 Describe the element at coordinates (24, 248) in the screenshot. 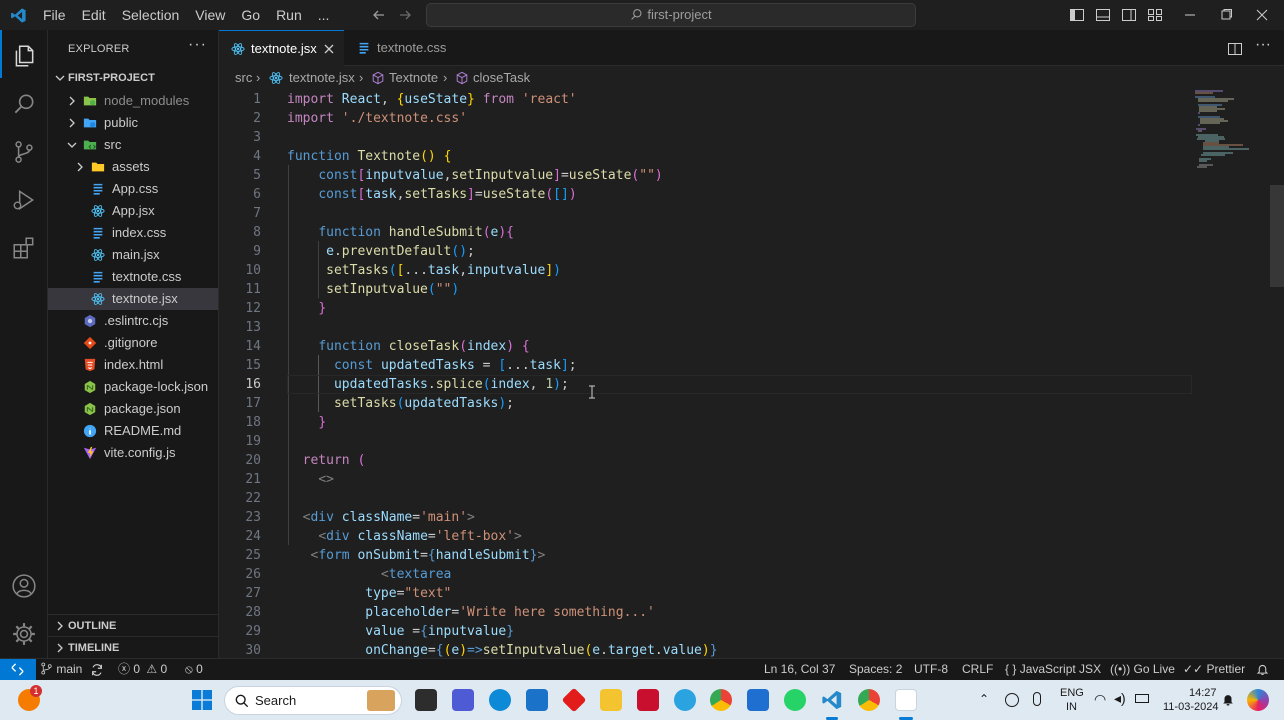

I see `extensions-button` at that location.